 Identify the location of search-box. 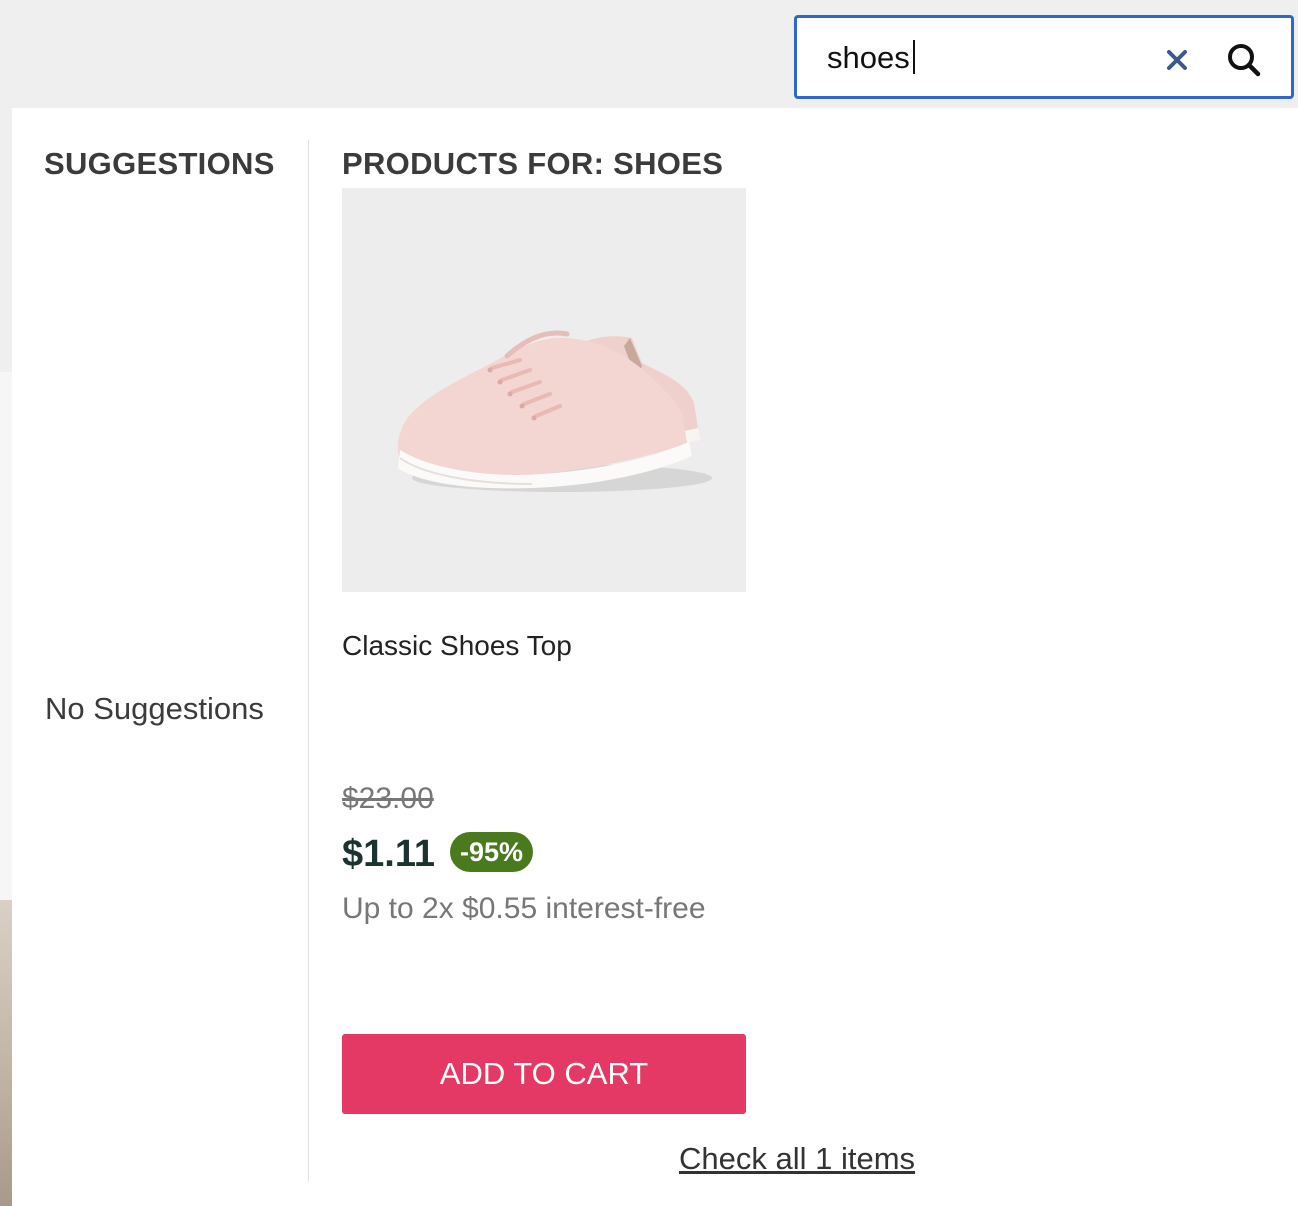
(1044, 57).